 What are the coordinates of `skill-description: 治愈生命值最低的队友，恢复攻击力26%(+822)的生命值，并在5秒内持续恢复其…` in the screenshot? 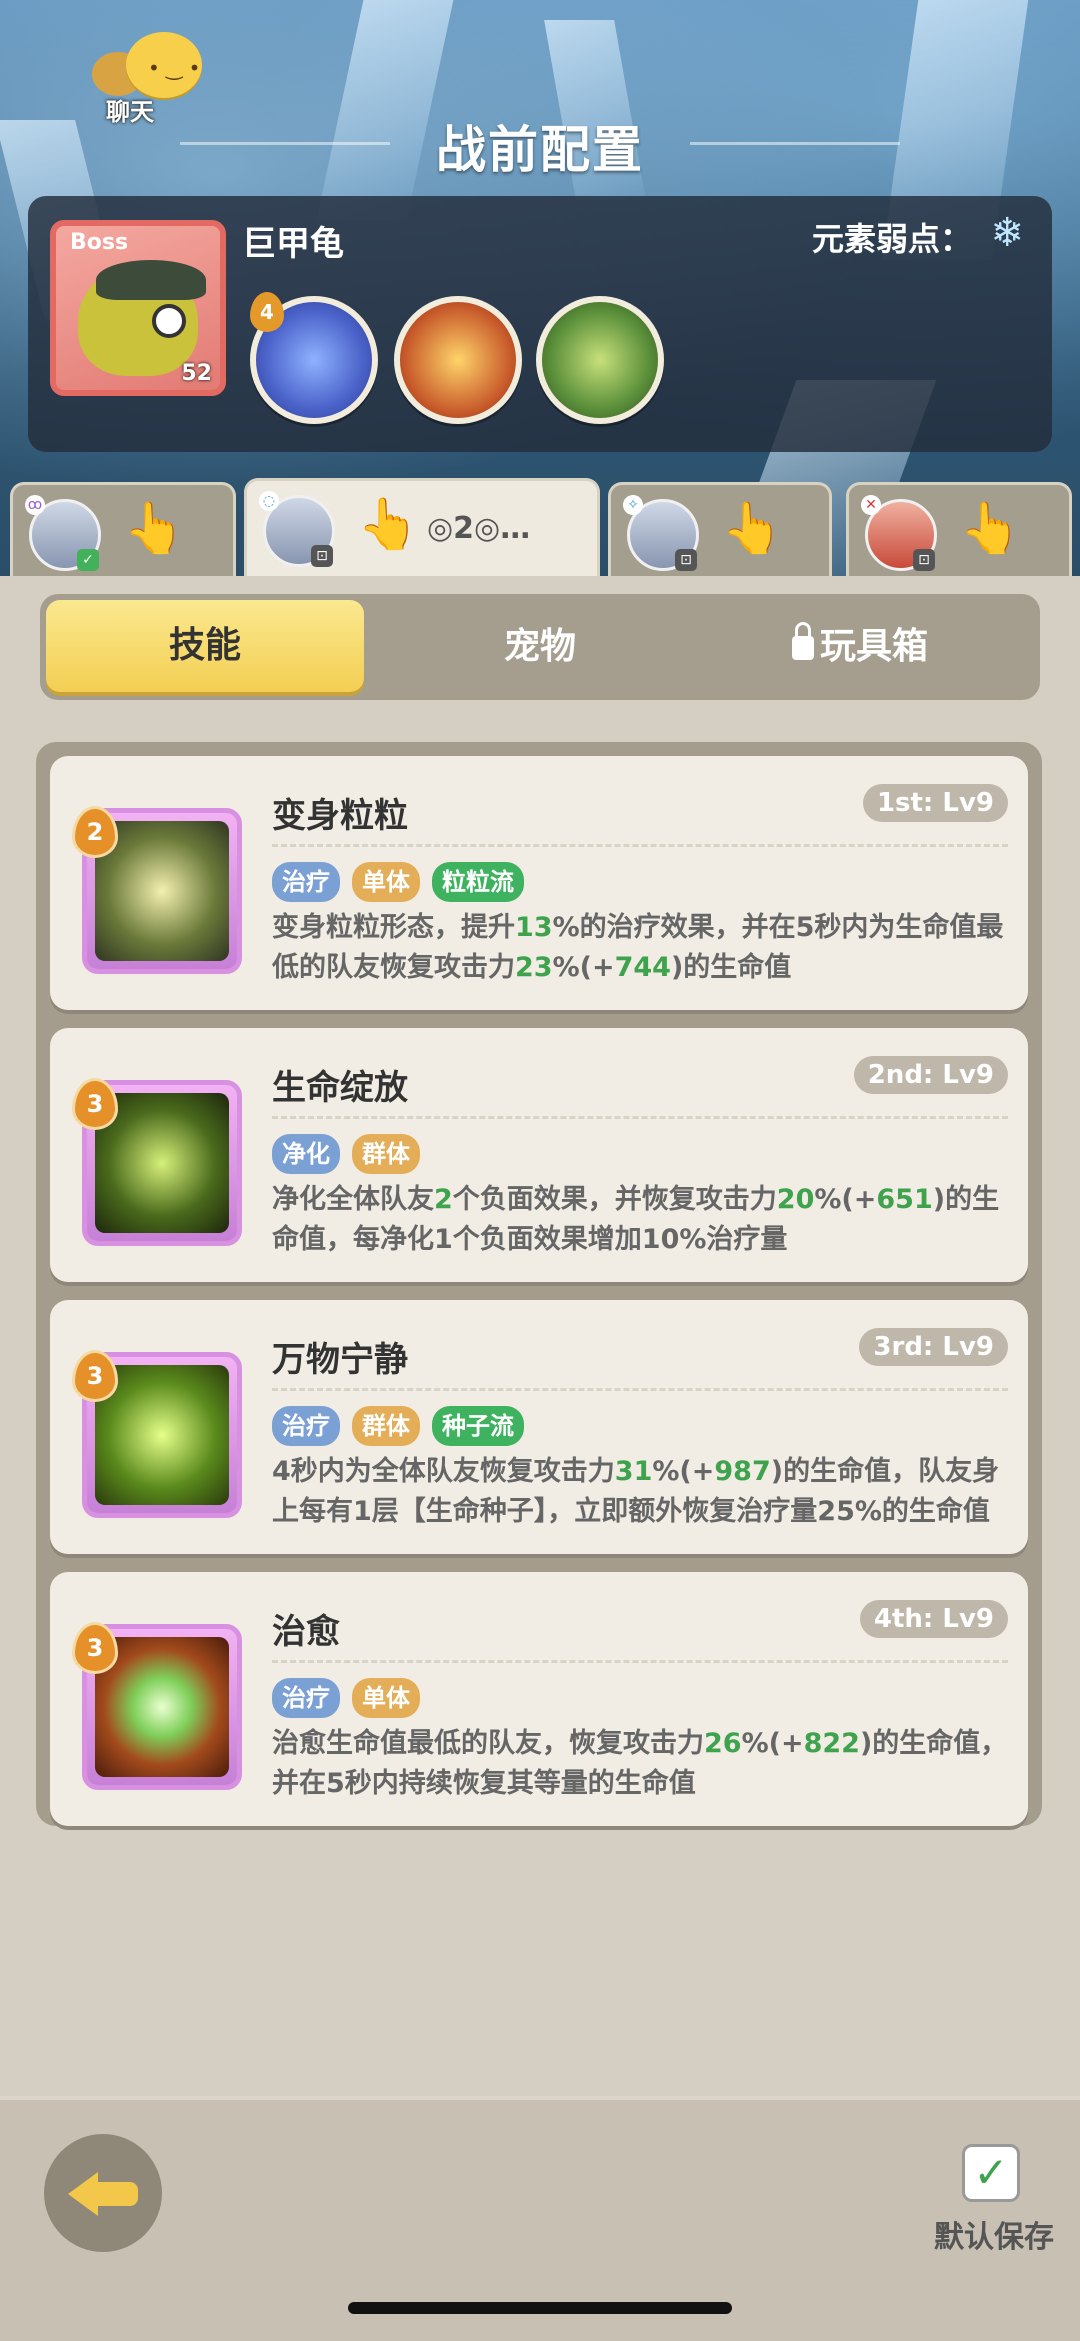 It's located at (640, 1763).